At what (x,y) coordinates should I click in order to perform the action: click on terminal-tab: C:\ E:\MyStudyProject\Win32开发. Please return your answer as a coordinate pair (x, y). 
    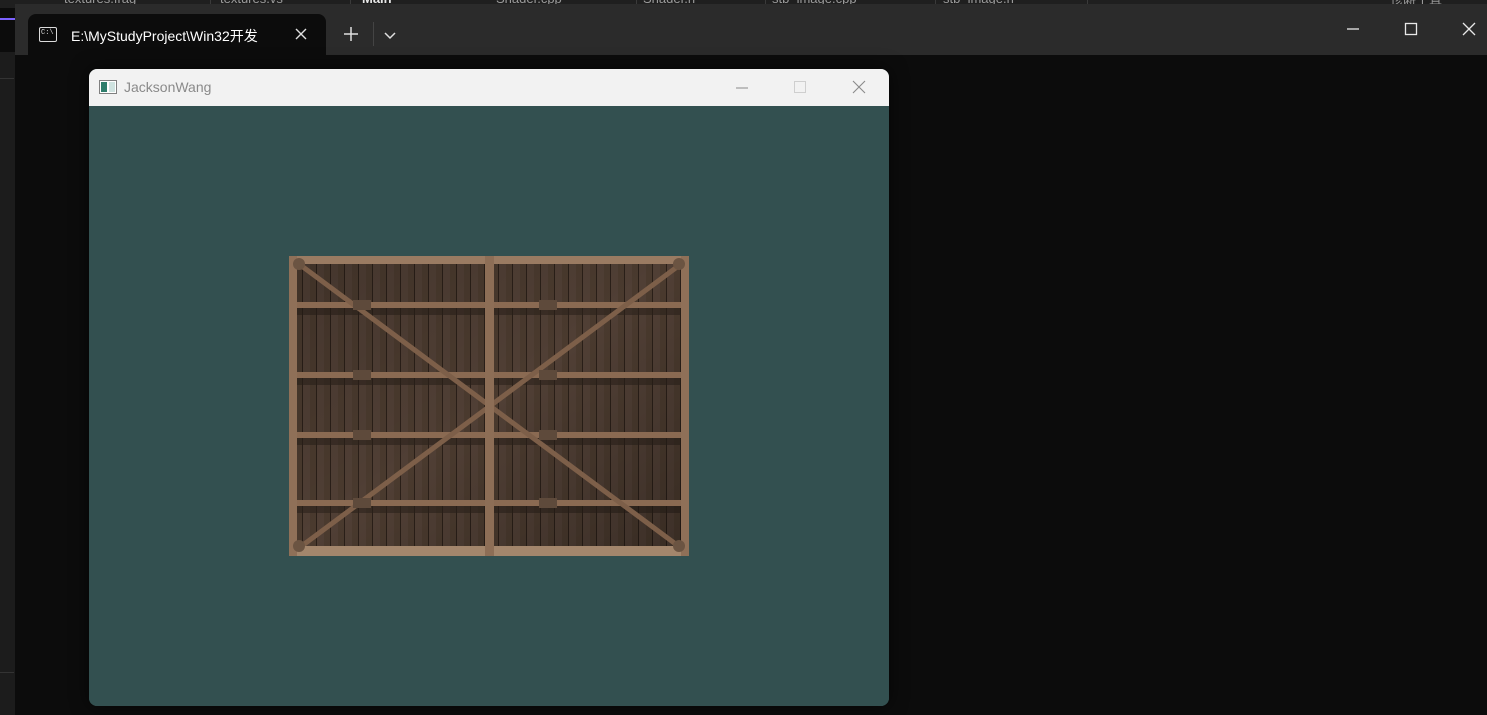
    Looking at the image, I should click on (177, 34).